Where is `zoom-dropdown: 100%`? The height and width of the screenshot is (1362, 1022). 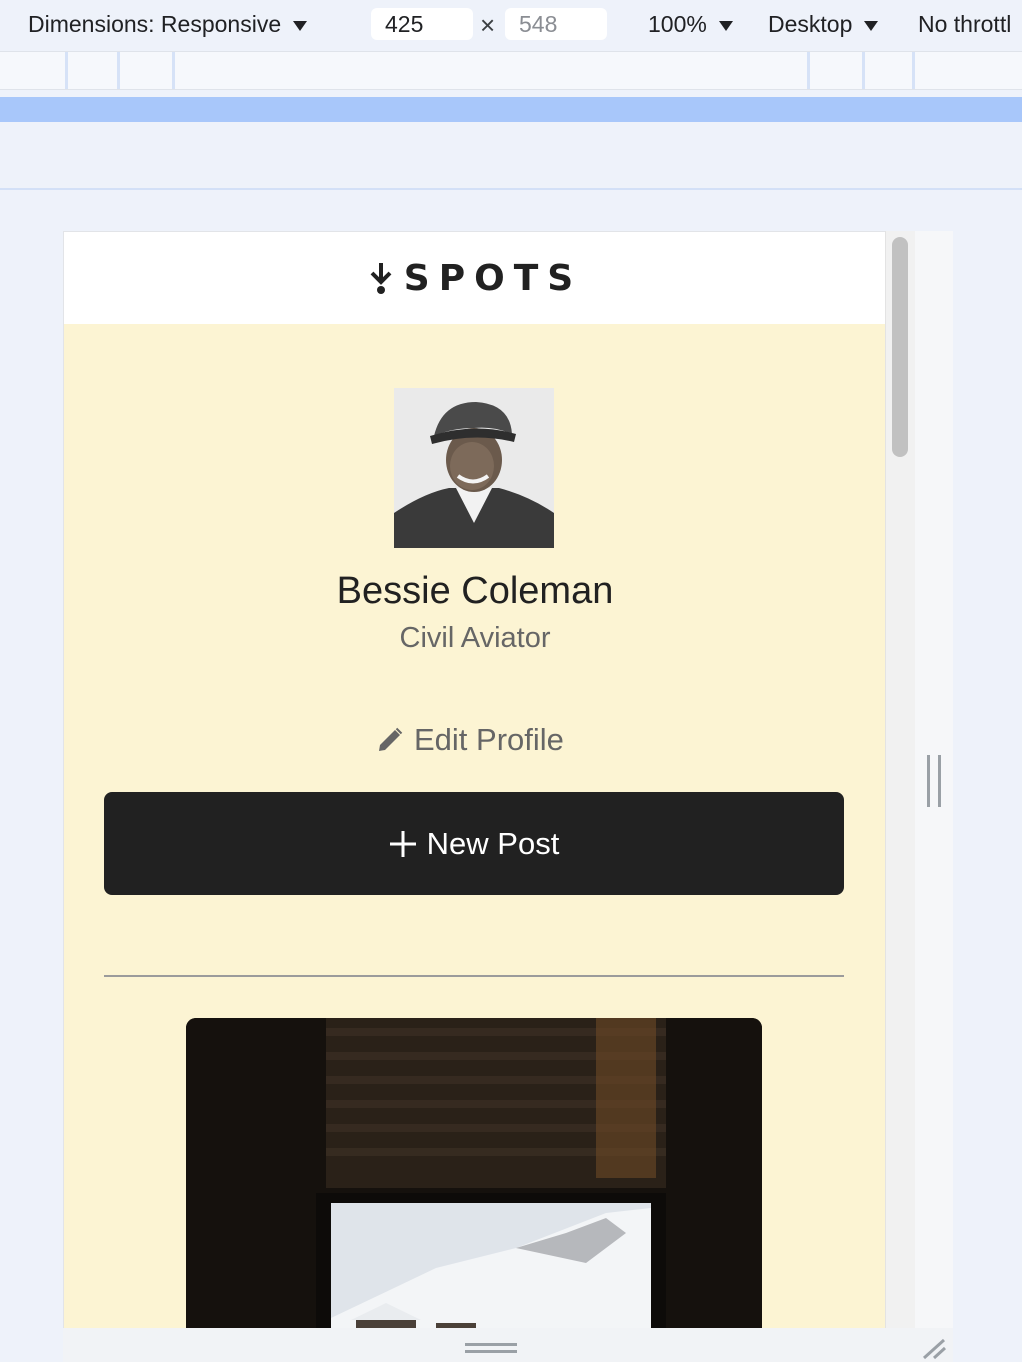 zoom-dropdown: 100% is located at coordinates (690, 24).